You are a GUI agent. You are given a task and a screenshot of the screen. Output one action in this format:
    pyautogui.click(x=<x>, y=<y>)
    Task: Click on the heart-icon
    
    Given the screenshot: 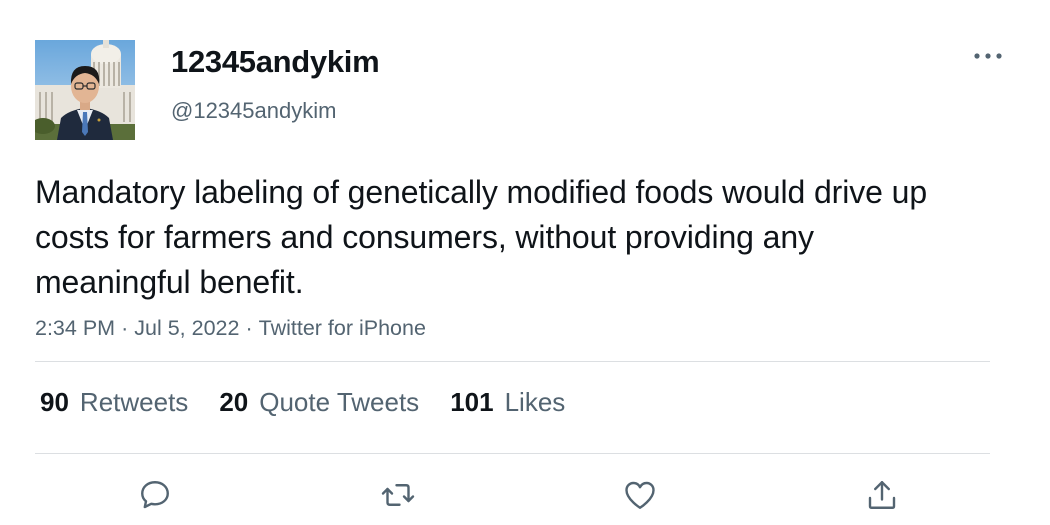 What is the action you would take?
    pyautogui.click(x=640, y=495)
    